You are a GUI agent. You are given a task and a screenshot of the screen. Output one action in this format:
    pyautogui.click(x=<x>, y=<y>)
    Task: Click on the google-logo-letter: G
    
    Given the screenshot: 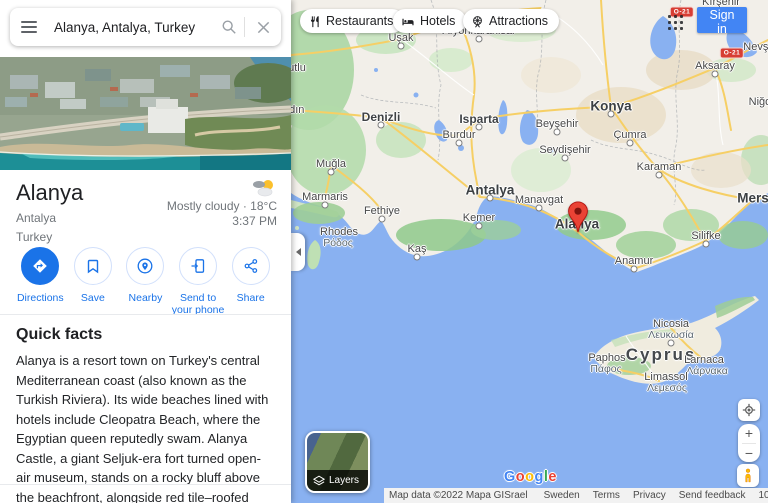 What is the action you would take?
    pyautogui.click(x=510, y=477)
    